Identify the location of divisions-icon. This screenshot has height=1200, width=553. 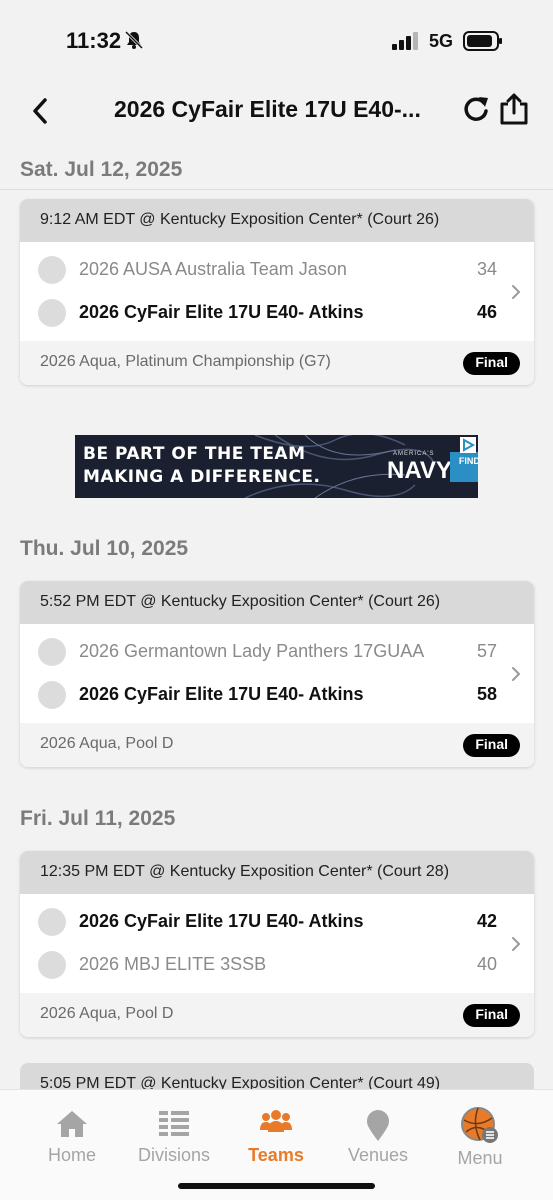
(174, 1123).